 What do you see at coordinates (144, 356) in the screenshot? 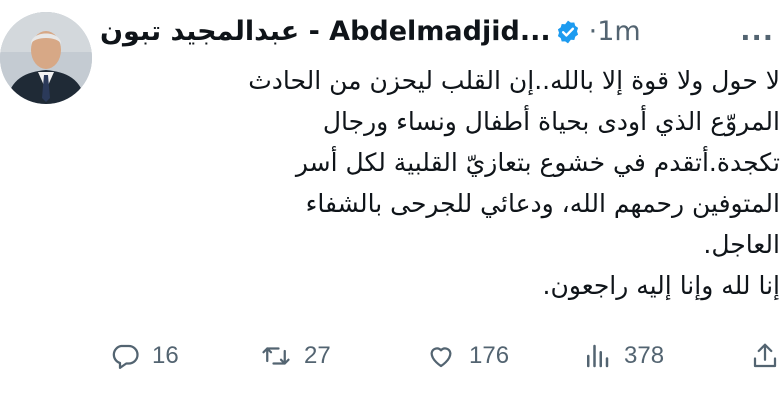
I see `reply-button: 16` at bounding box center [144, 356].